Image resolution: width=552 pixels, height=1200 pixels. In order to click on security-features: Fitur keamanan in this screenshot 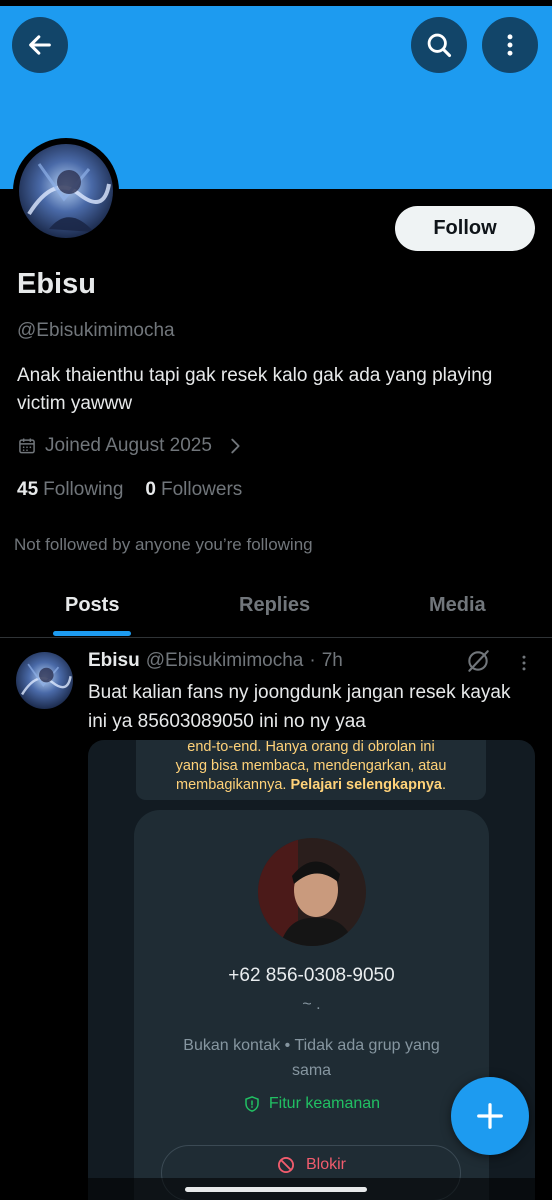, I will do `click(311, 1104)`.